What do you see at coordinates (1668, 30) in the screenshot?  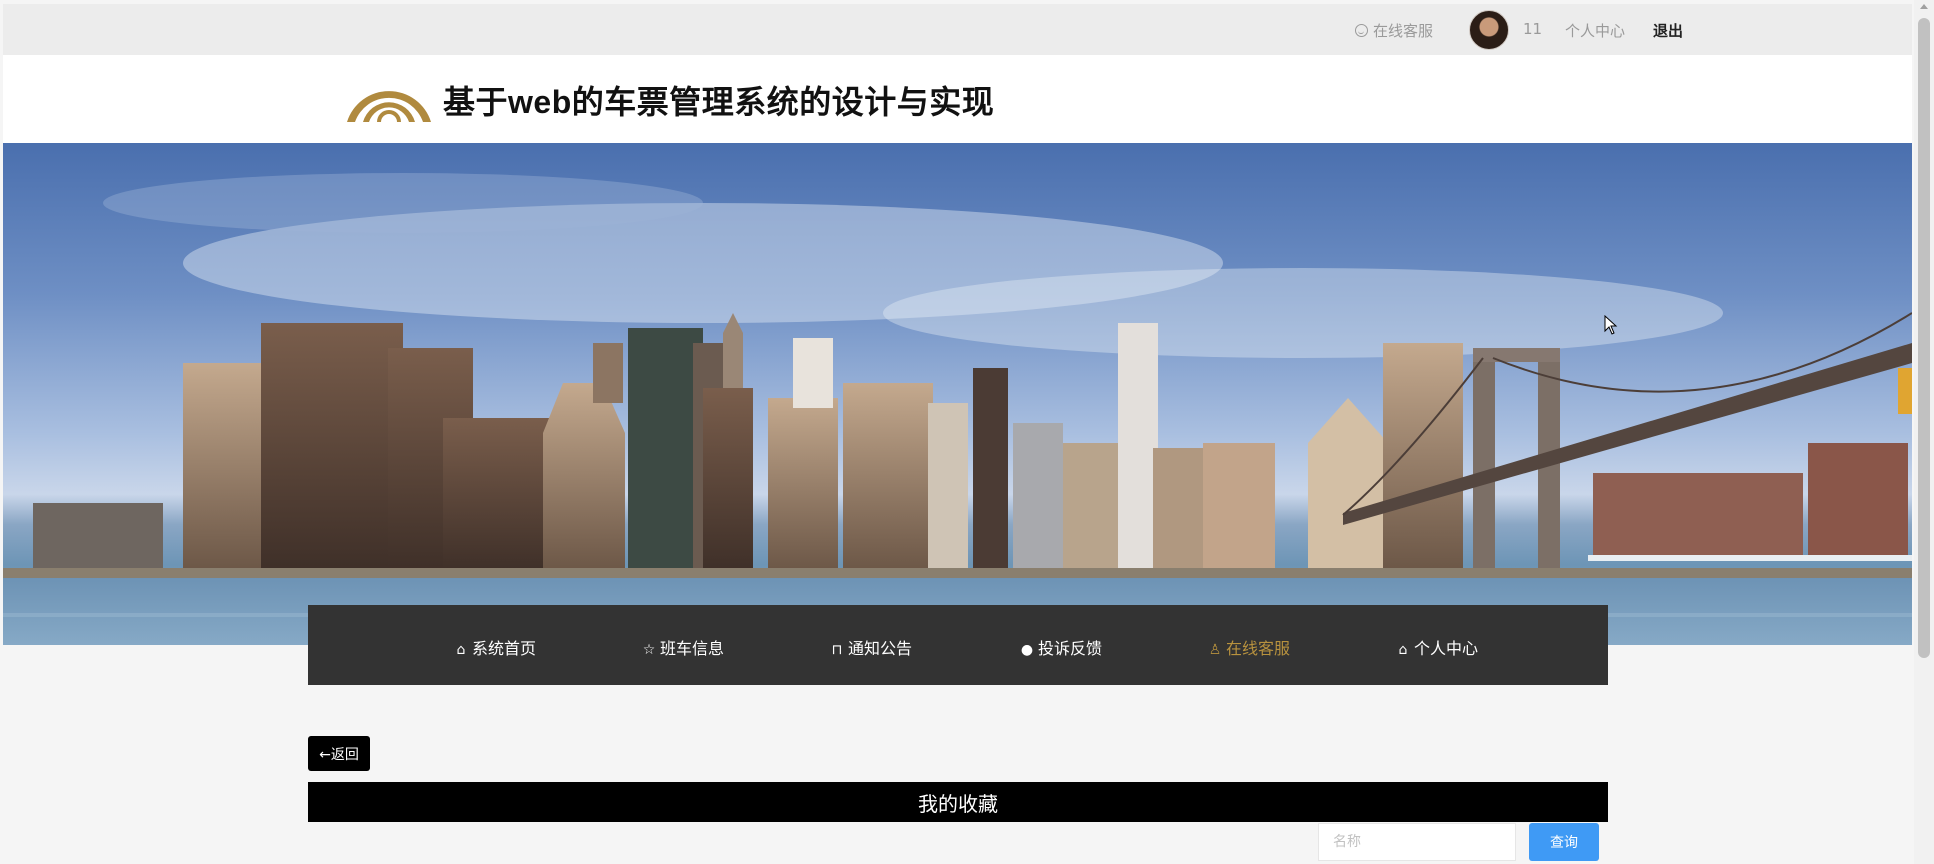 I see `logout-link: 退出` at bounding box center [1668, 30].